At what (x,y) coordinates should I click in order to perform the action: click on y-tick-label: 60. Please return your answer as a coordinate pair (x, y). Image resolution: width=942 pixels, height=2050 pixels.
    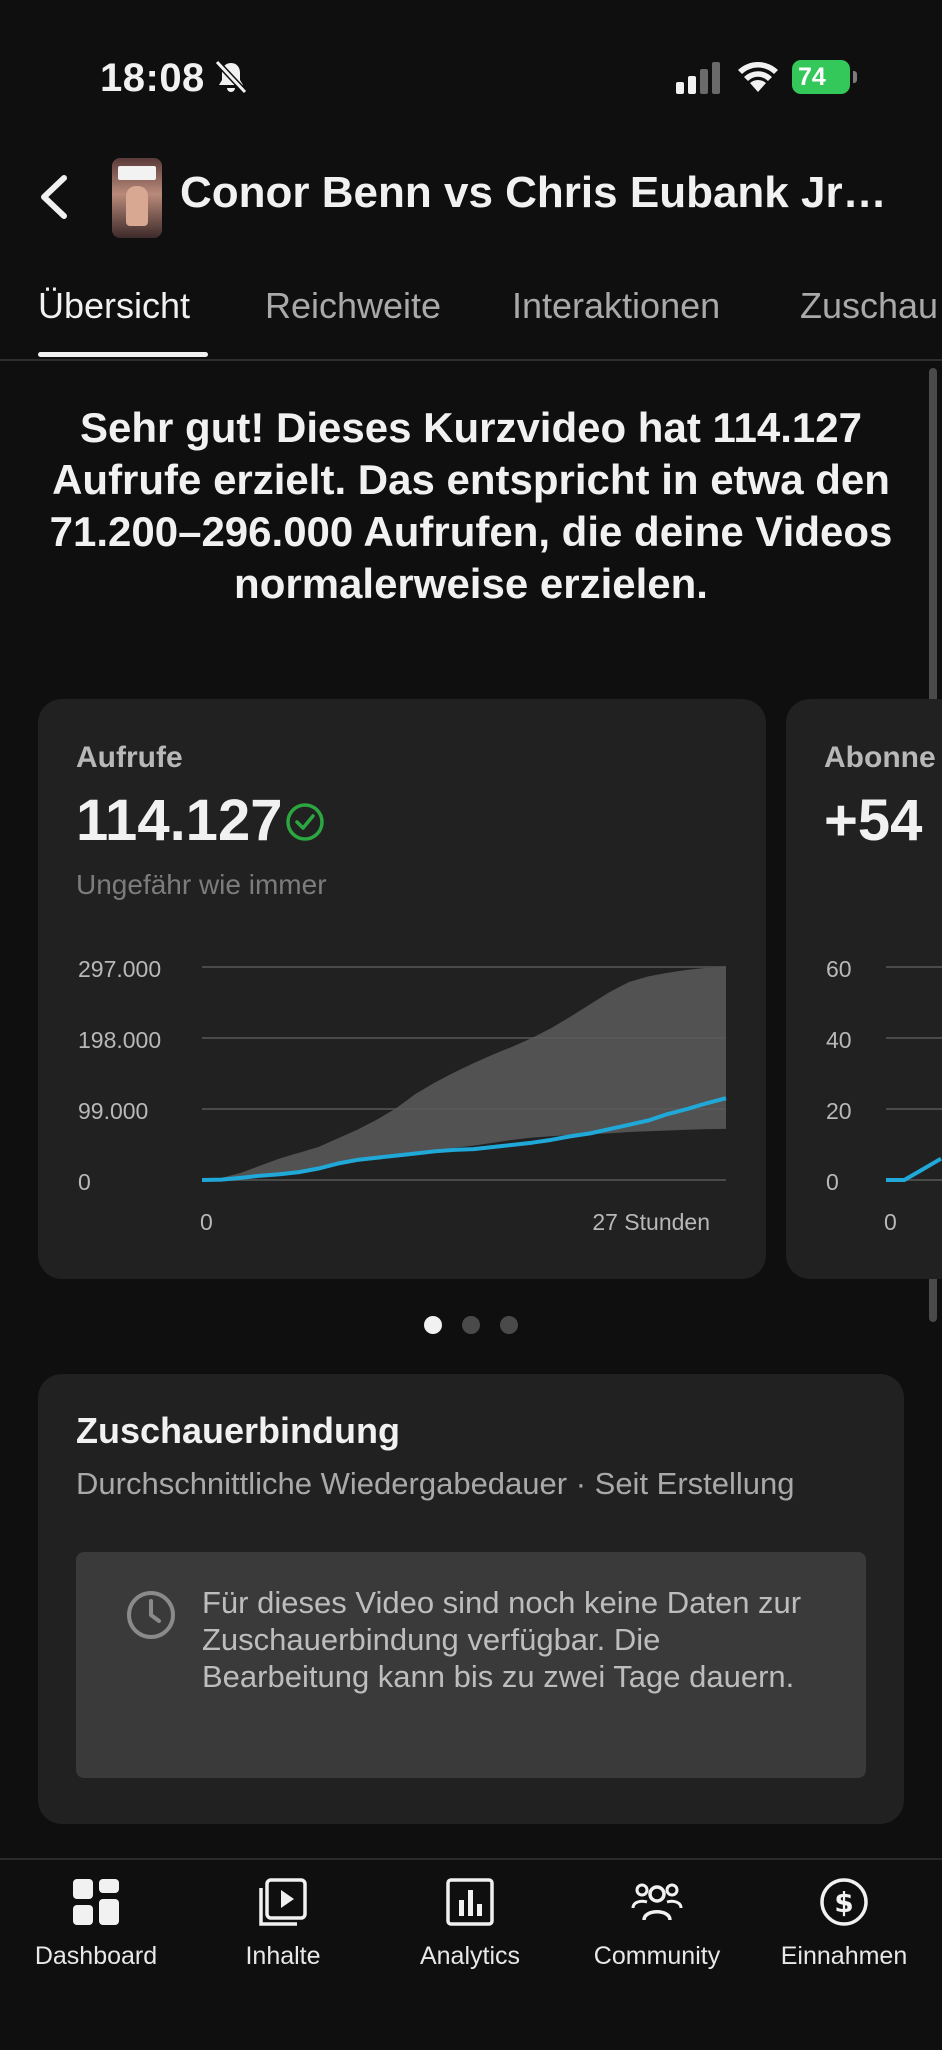
    Looking at the image, I should click on (839, 969).